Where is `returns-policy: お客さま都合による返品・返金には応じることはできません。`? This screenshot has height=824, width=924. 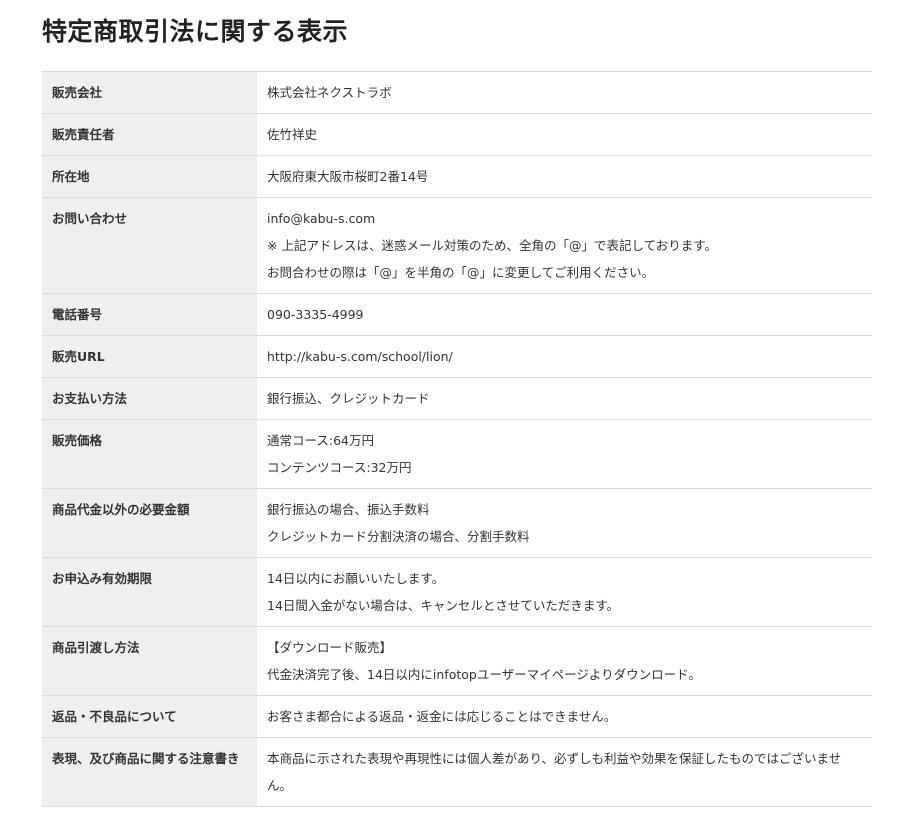 returns-policy: お客さま都合による返品・返金には応じることはできません。 is located at coordinates (442, 716).